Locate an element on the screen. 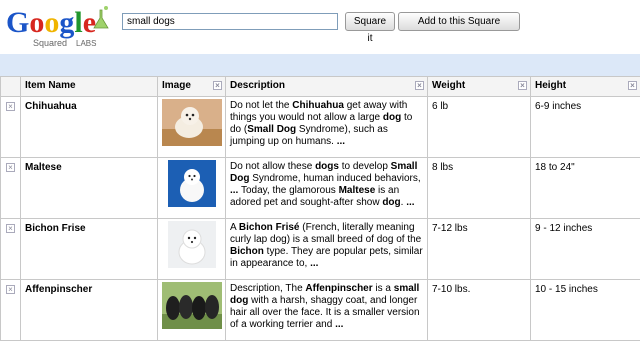 The width and height of the screenshot is (640, 341). height-value: 9 - 12 inches is located at coordinates (585, 249).